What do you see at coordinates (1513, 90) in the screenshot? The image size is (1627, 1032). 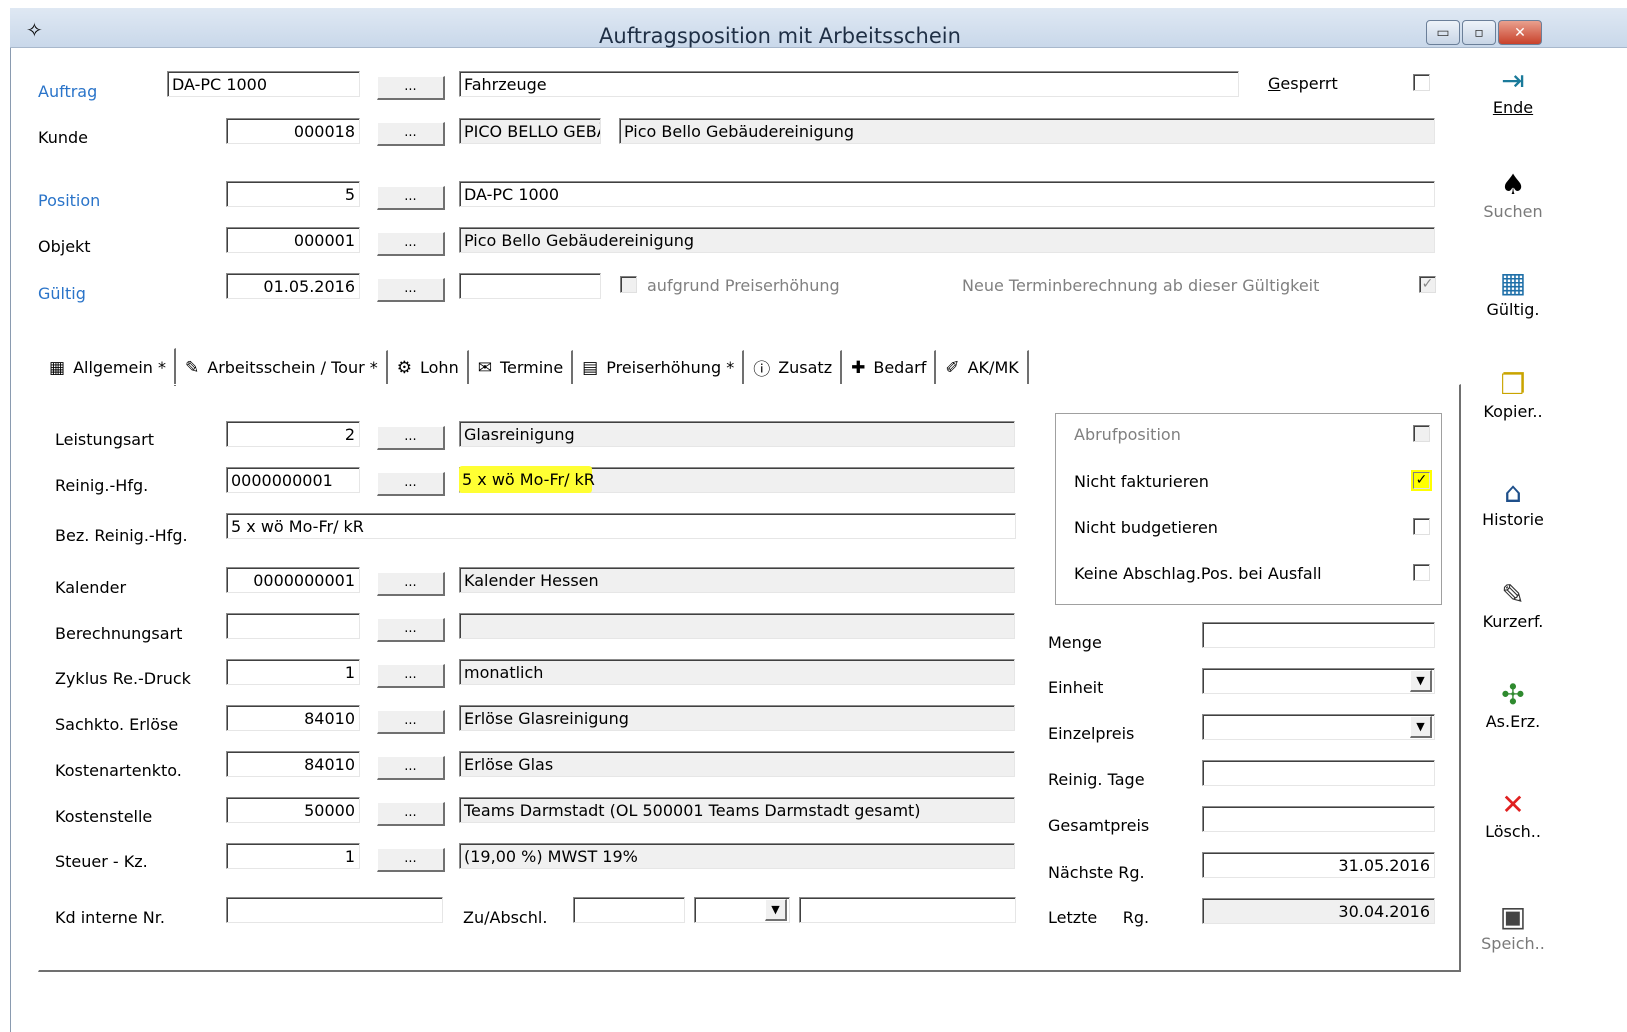 I see `ende-button: ⇥ Ende` at bounding box center [1513, 90].